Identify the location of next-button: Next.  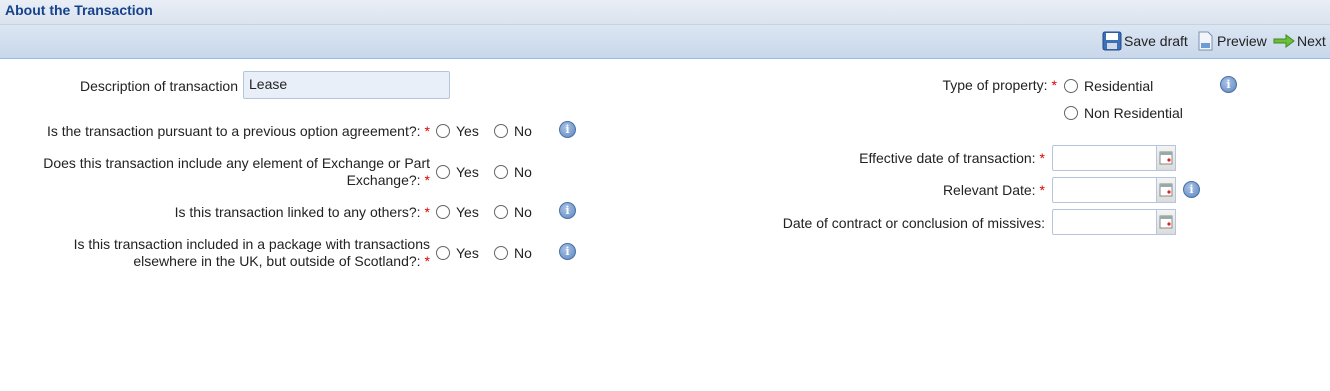
(1299, 41).